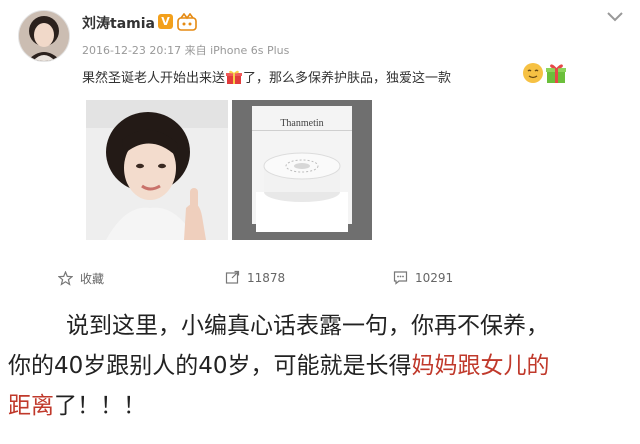  What do you see at coordinates (302, 170) in the screenshot?
I see `product-photo: Thanmetin` at bounding box center [302, 170].